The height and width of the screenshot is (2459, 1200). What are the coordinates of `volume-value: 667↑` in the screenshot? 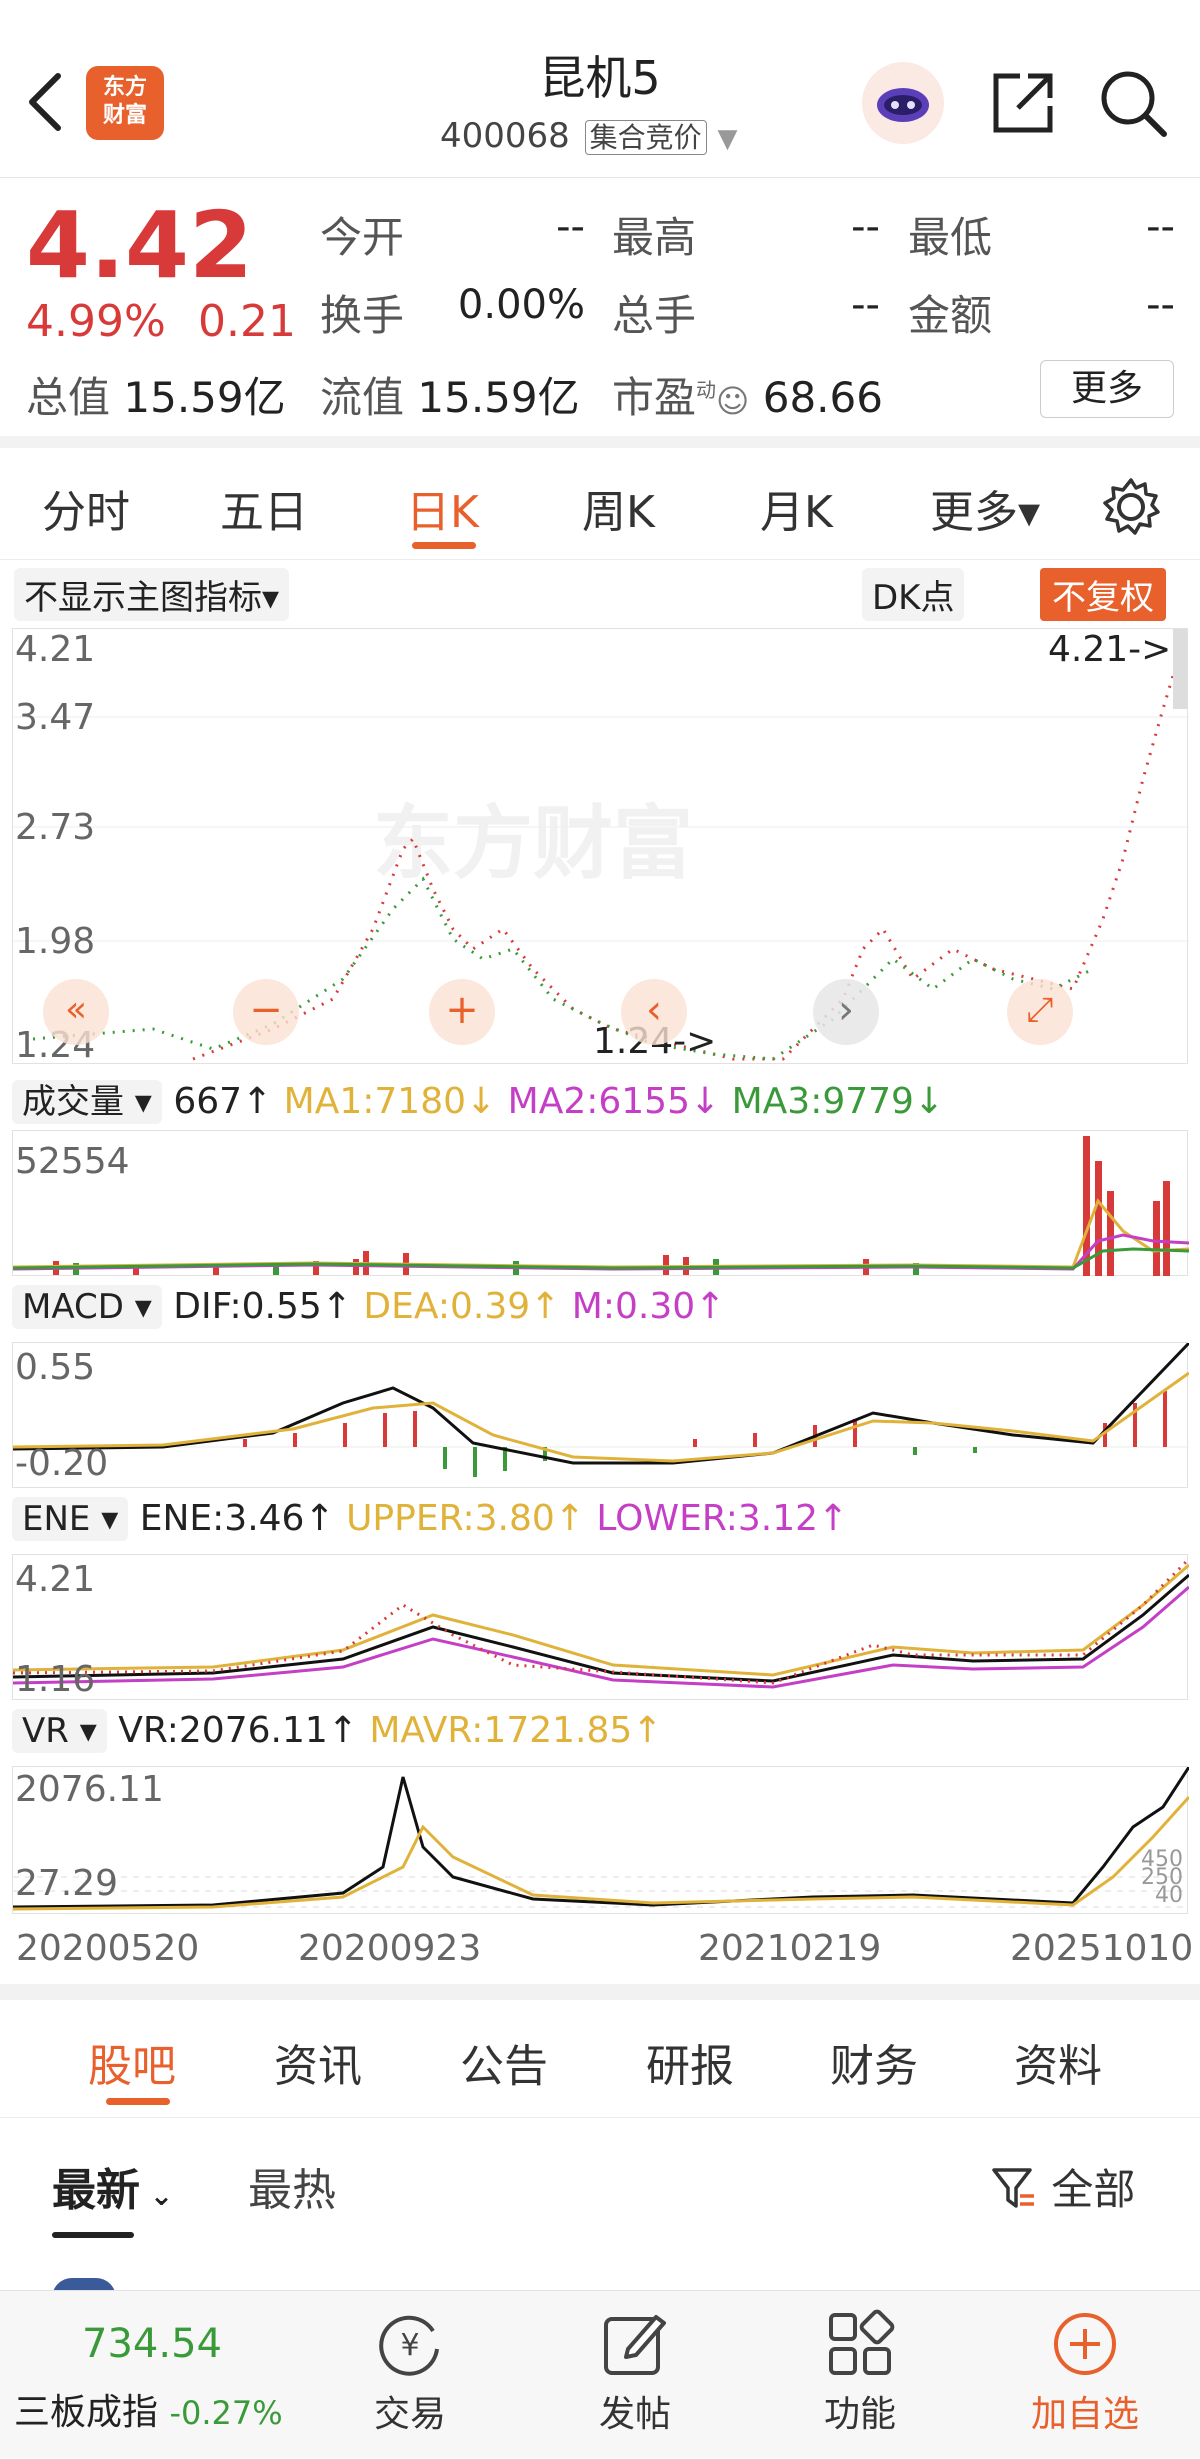 It's located at (223, 1101).